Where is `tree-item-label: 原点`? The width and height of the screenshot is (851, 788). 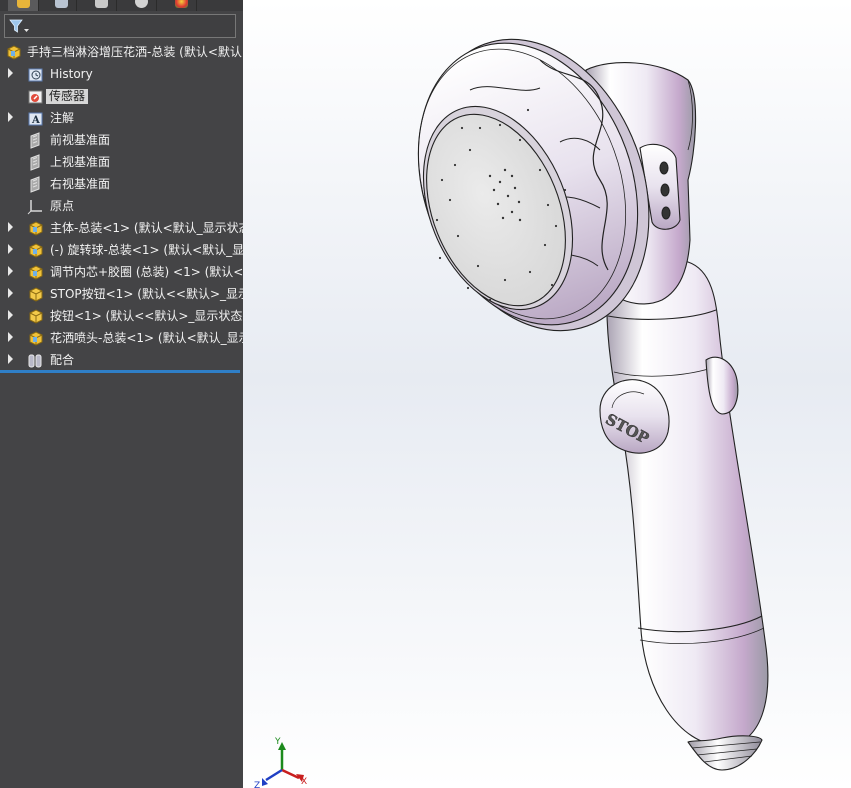
tree-item-label: 原点 is located at coordinates (62, 206).